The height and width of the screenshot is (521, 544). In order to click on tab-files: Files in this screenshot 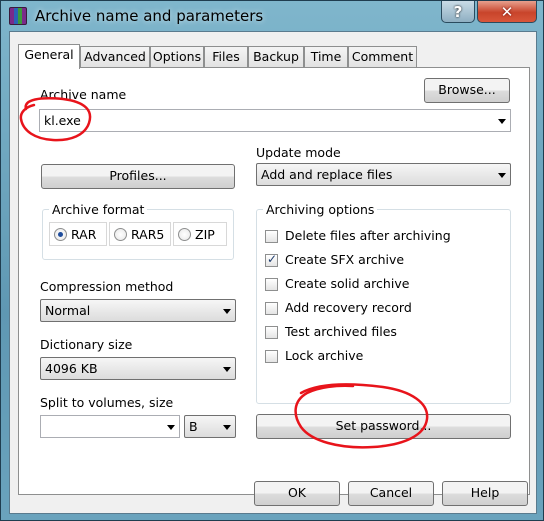, I will do `click(226, 57)`.